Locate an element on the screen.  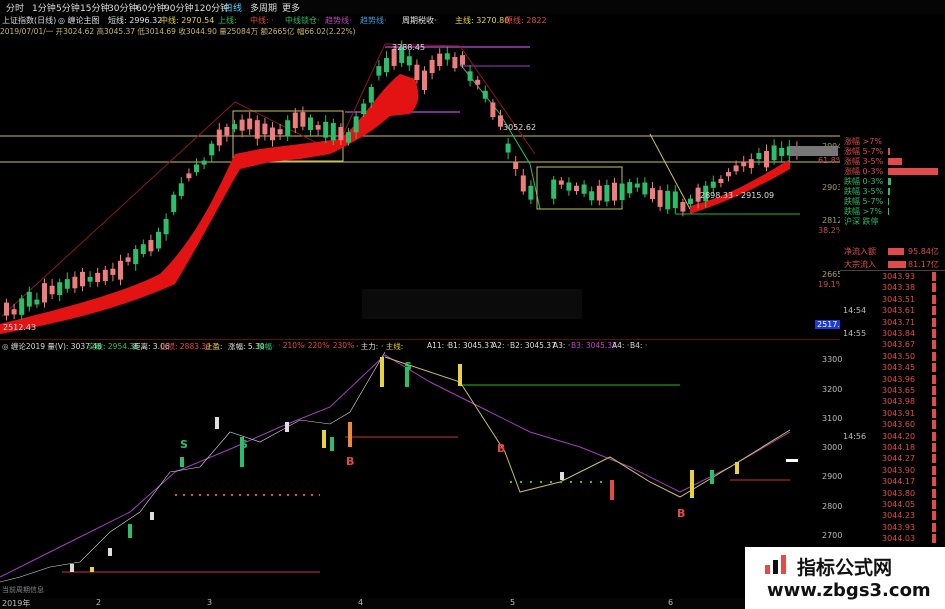
tick-row: 3043.71 is located at coordinates (892, 323).